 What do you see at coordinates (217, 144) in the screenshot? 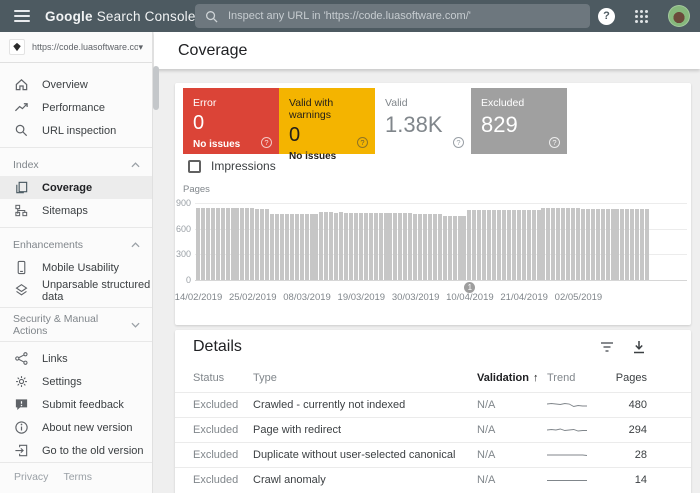
I see `status-card-subtext: No issues` at bounding box center [217, 144].